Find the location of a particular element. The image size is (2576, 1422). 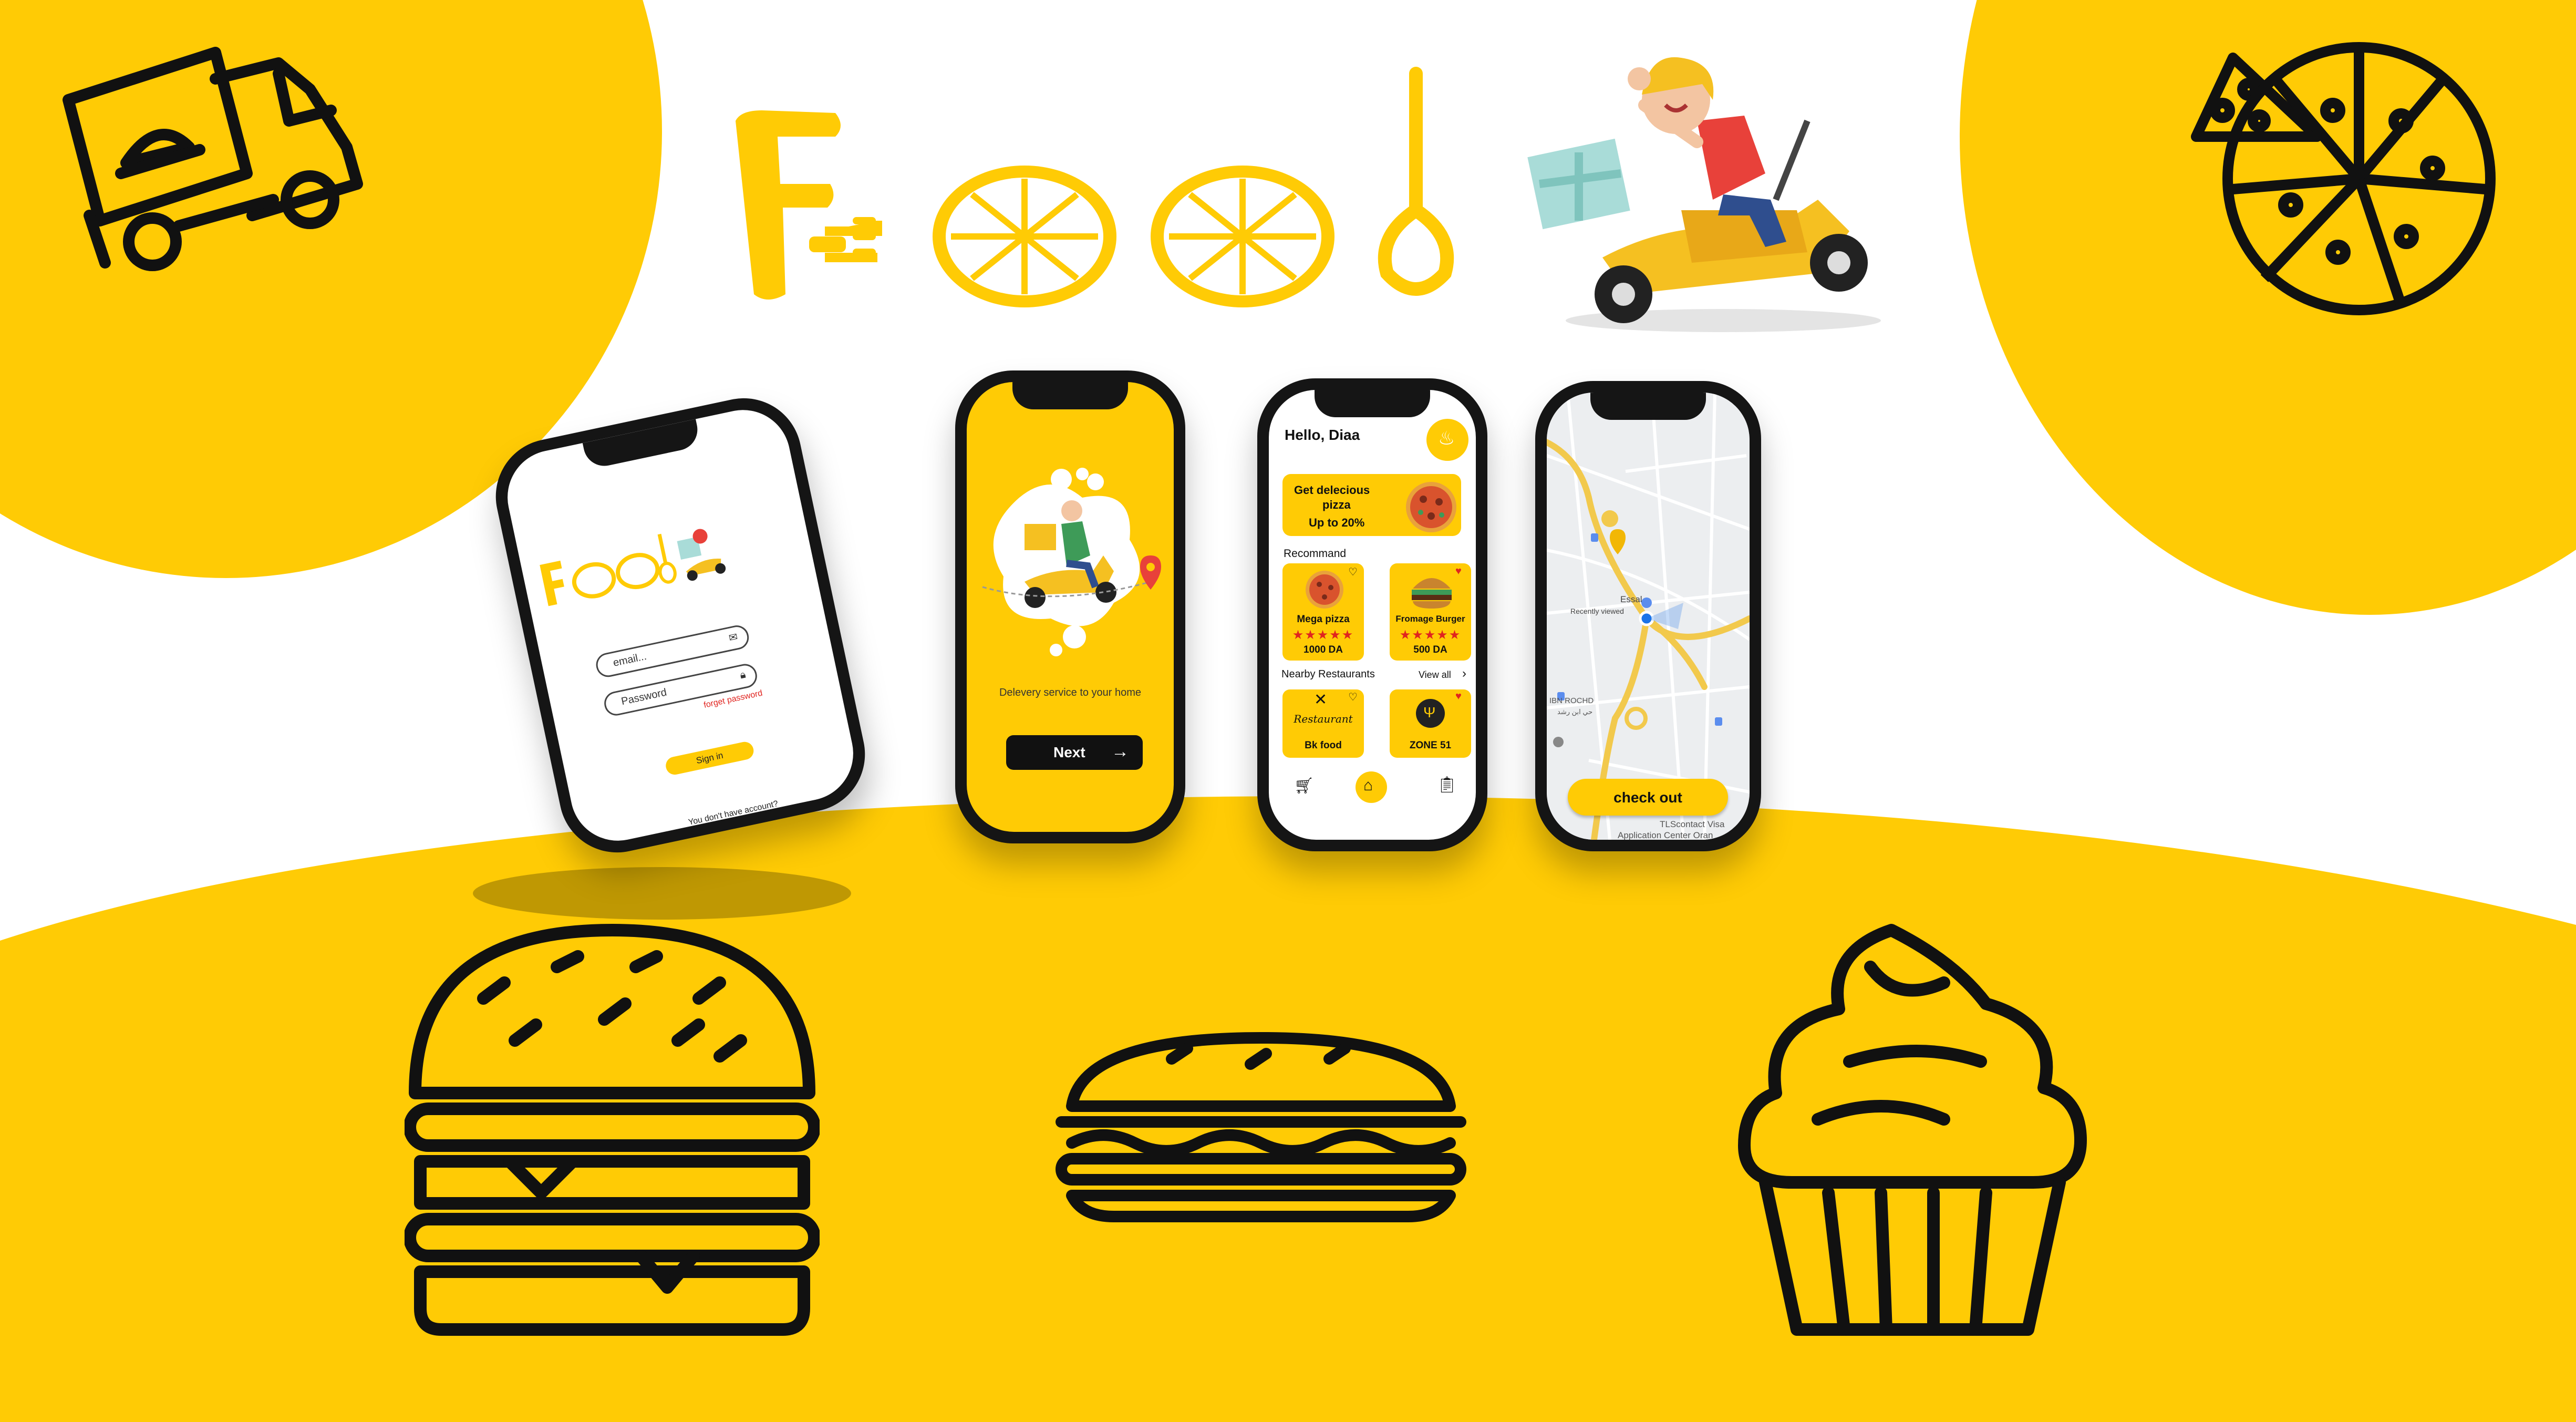

fork-knife-icon: ✕ is located at coordinates (1321, 699).